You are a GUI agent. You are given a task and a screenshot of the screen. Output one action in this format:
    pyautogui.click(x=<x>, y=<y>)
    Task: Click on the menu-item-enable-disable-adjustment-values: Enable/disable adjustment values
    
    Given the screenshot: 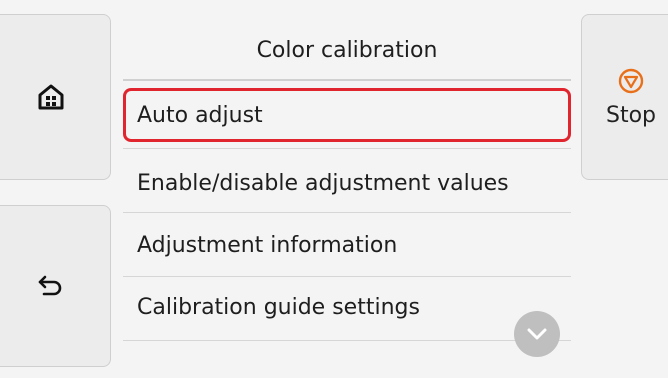 What is the action you would take?
    pyautogui.click(x=347, y=183)
    